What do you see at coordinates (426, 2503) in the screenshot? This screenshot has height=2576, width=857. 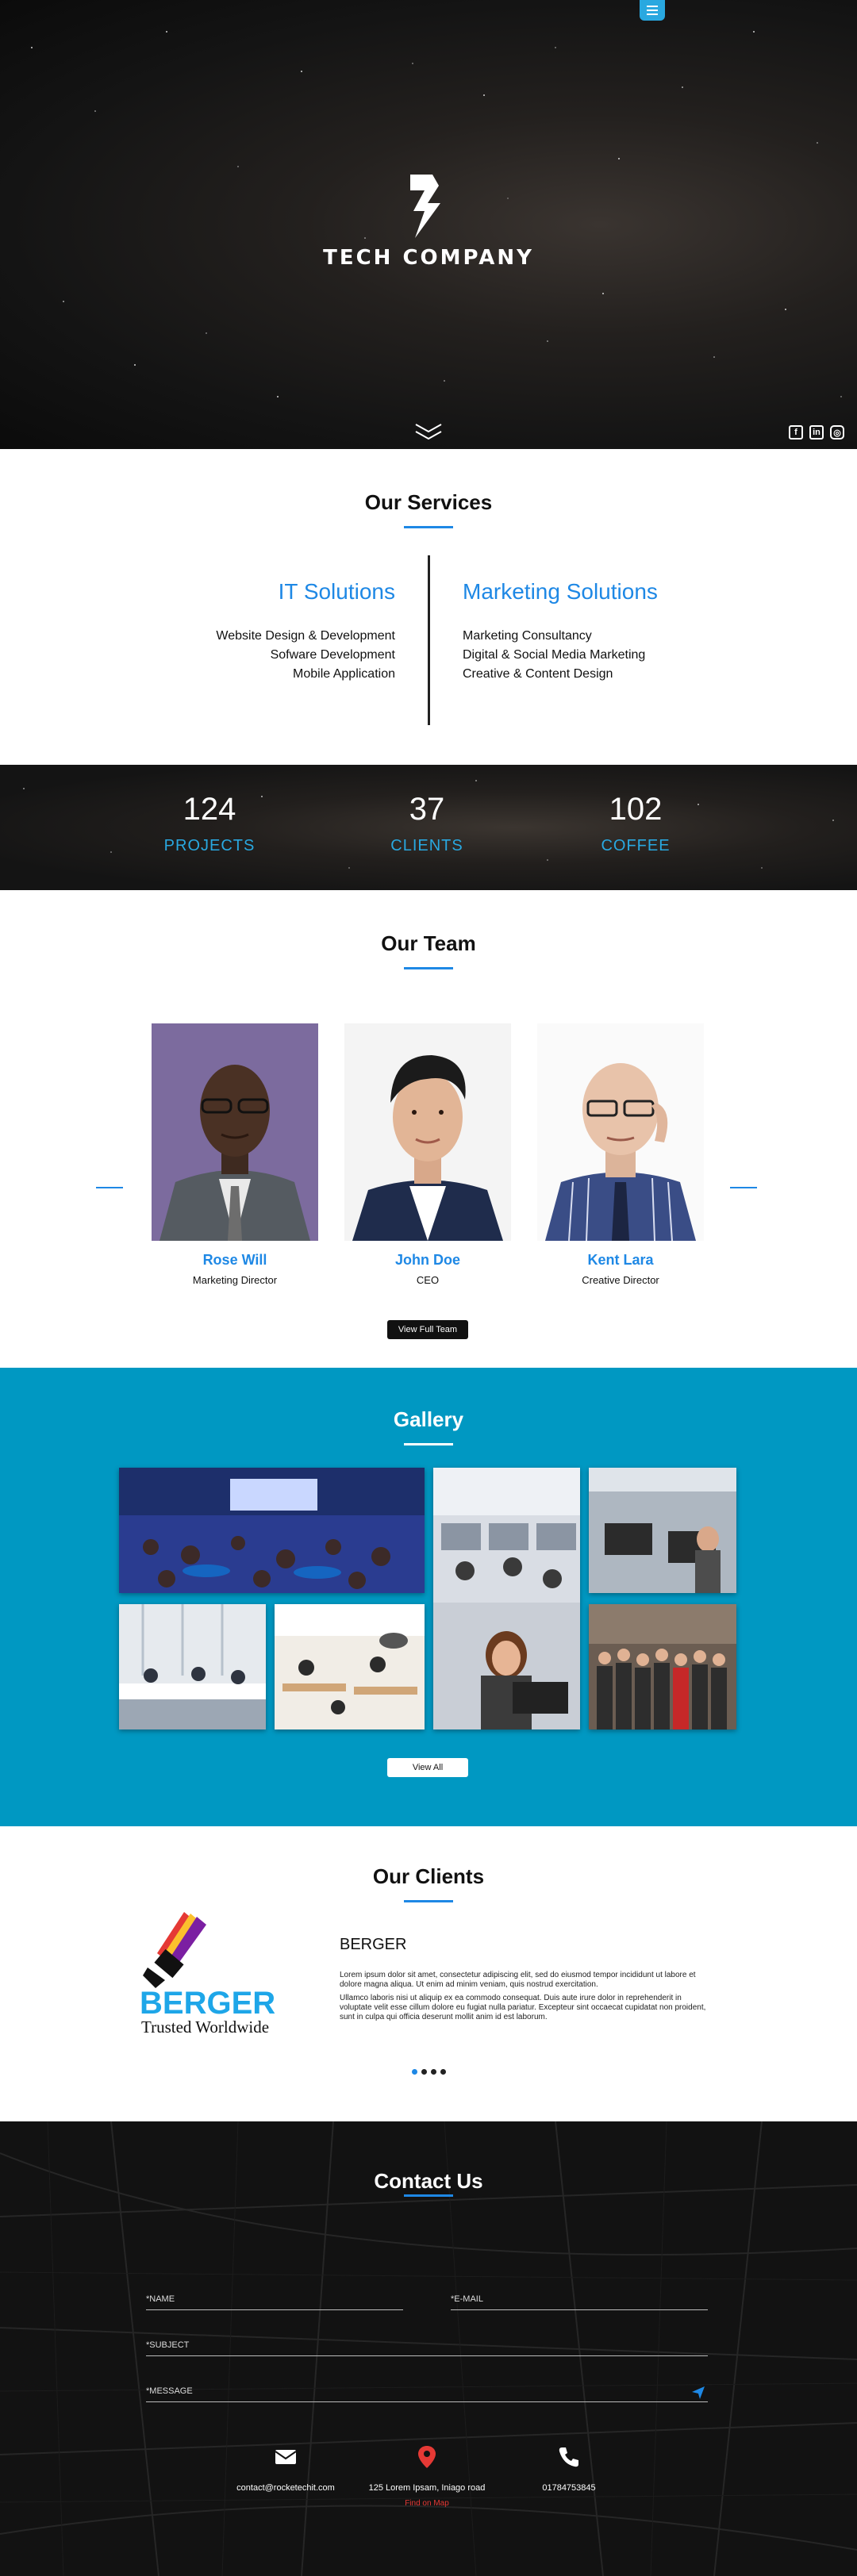 I see `find-on-map-link: Find on Map` at bounding box center [426, 2503].